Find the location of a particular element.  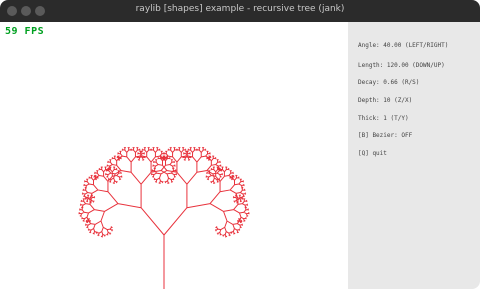

thick-info: Thick: 1 (T/Y) is located at coordinates (383, 118).